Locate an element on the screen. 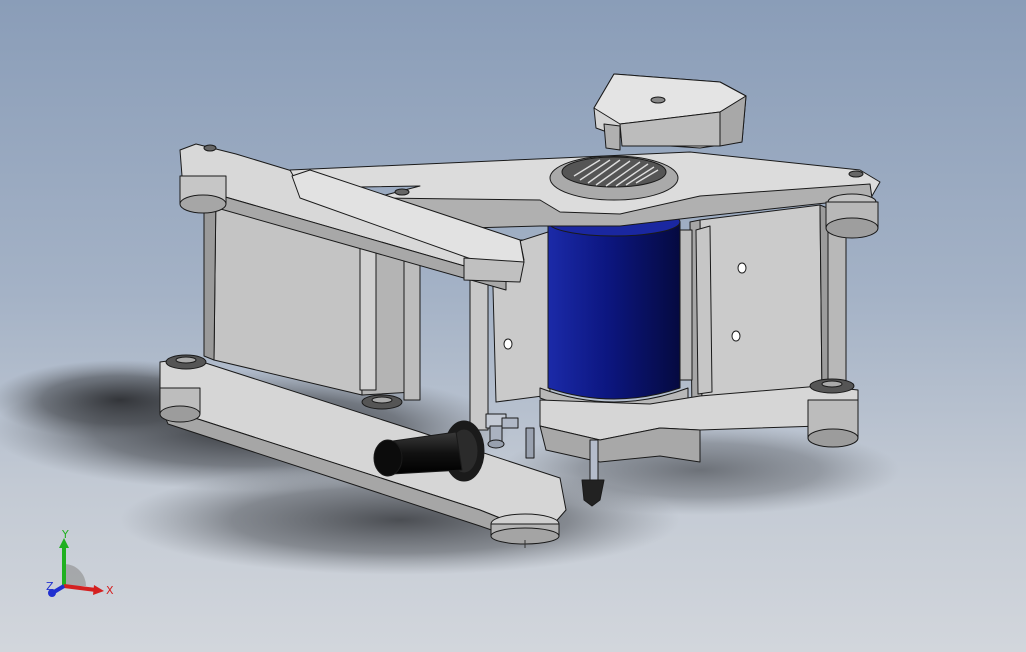 The height and width of the screenshot is (652, 1026). triad-z-label: Z is located at coordinates (50, 586).